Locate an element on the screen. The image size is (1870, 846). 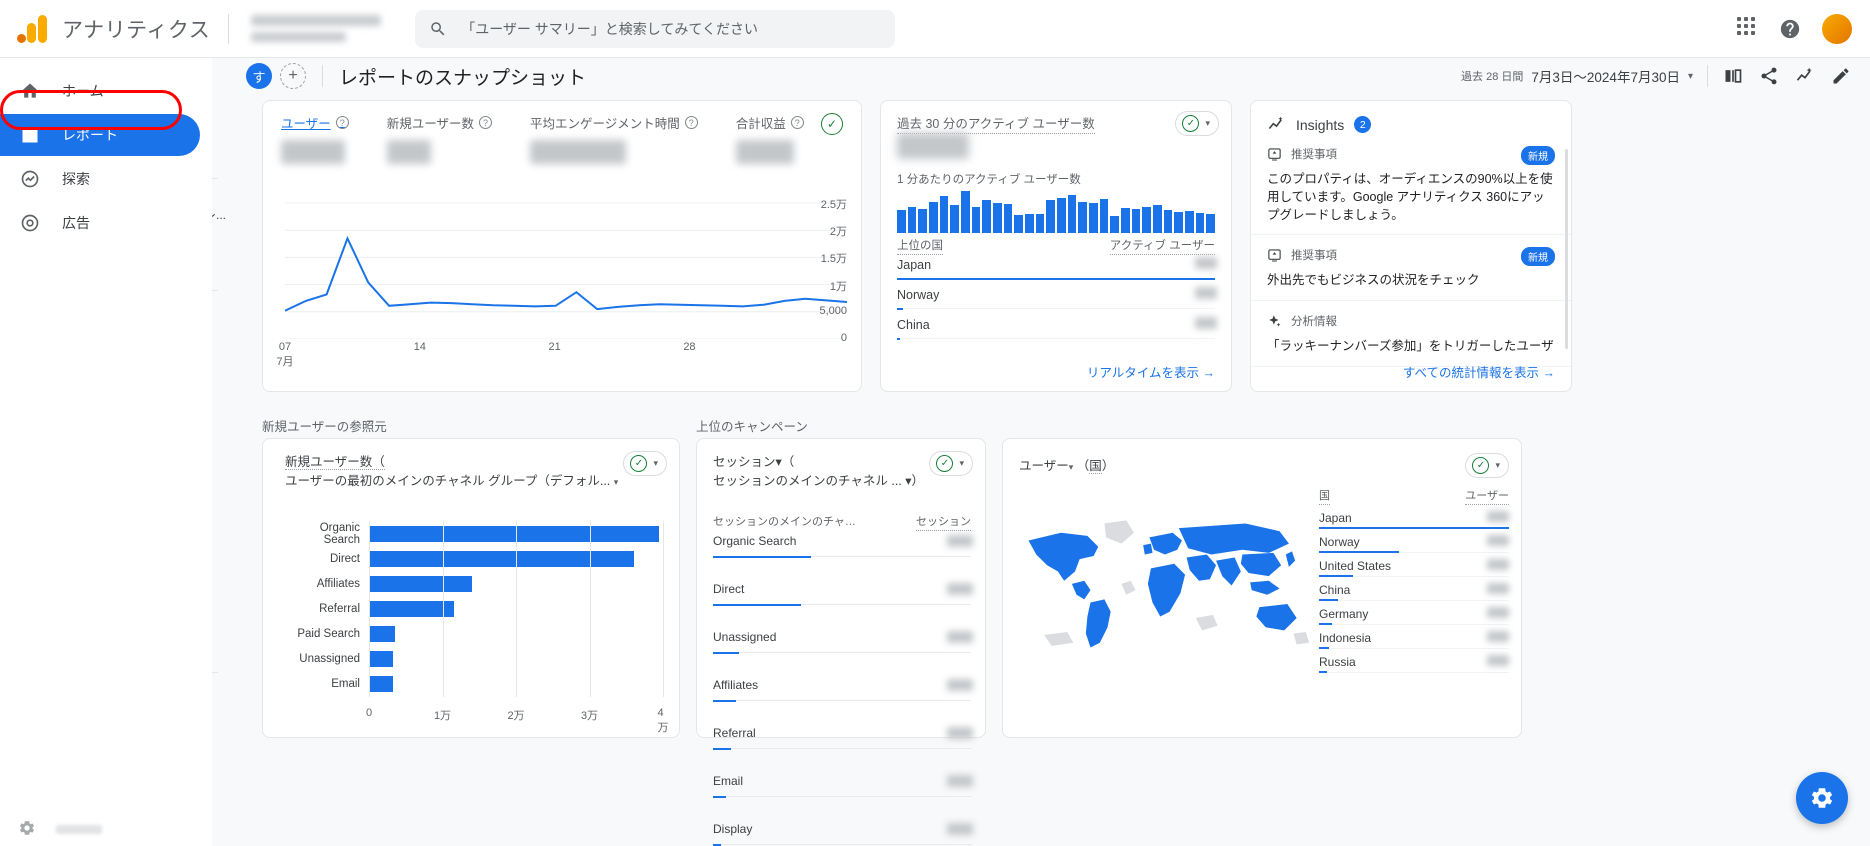
bar-row: Direct is located at coordinates (474, 558).